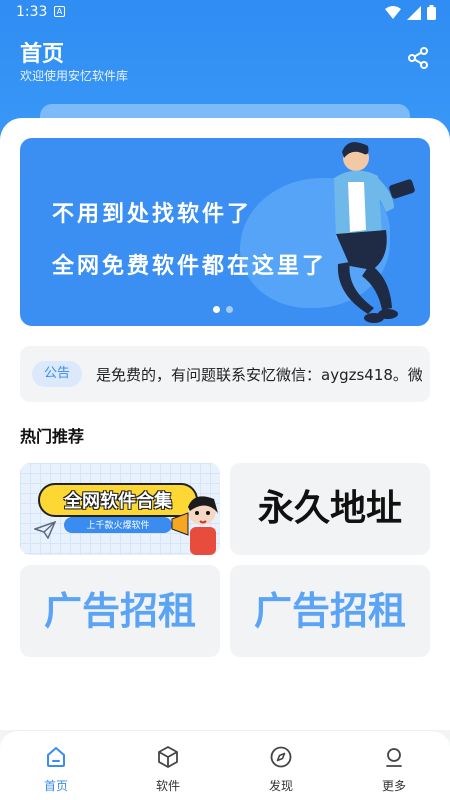 This screenshot has width=450, height=800. What do you see at coordinates (374, 232) in the screenshot?
I see `person-illustration` at bounding box center [374, 232].